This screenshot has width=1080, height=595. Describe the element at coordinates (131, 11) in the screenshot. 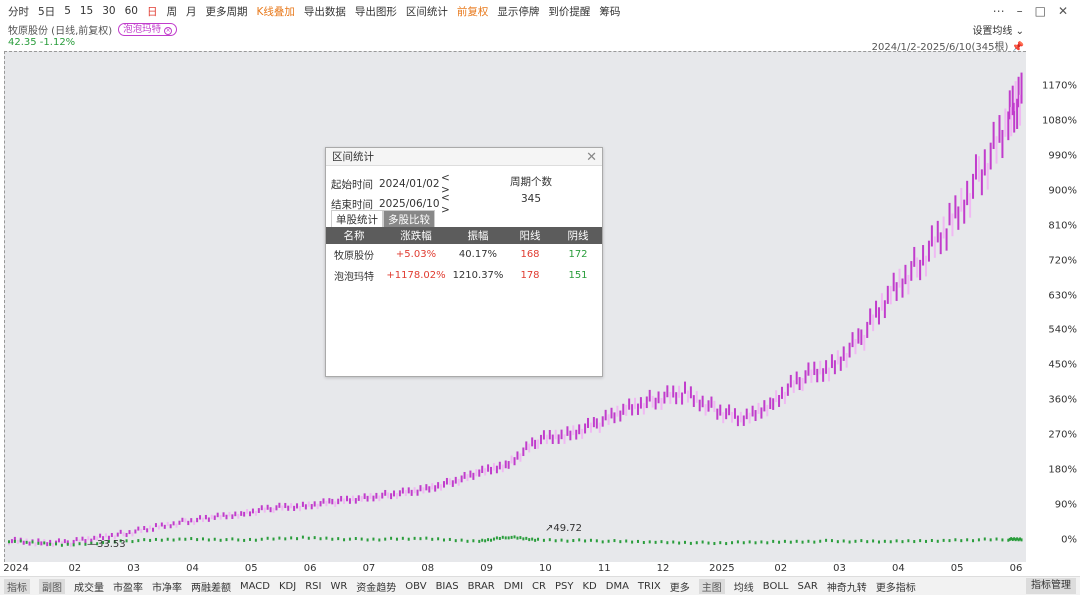

I see `toolbar-item: 60` at that location.